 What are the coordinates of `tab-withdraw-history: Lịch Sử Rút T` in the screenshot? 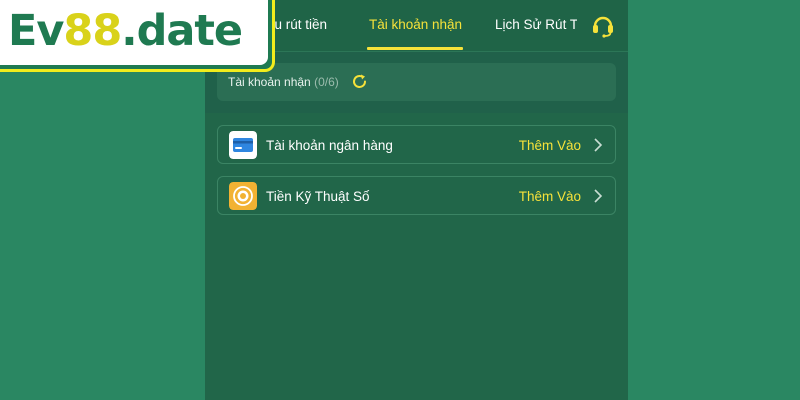 It's located at (536, 24).